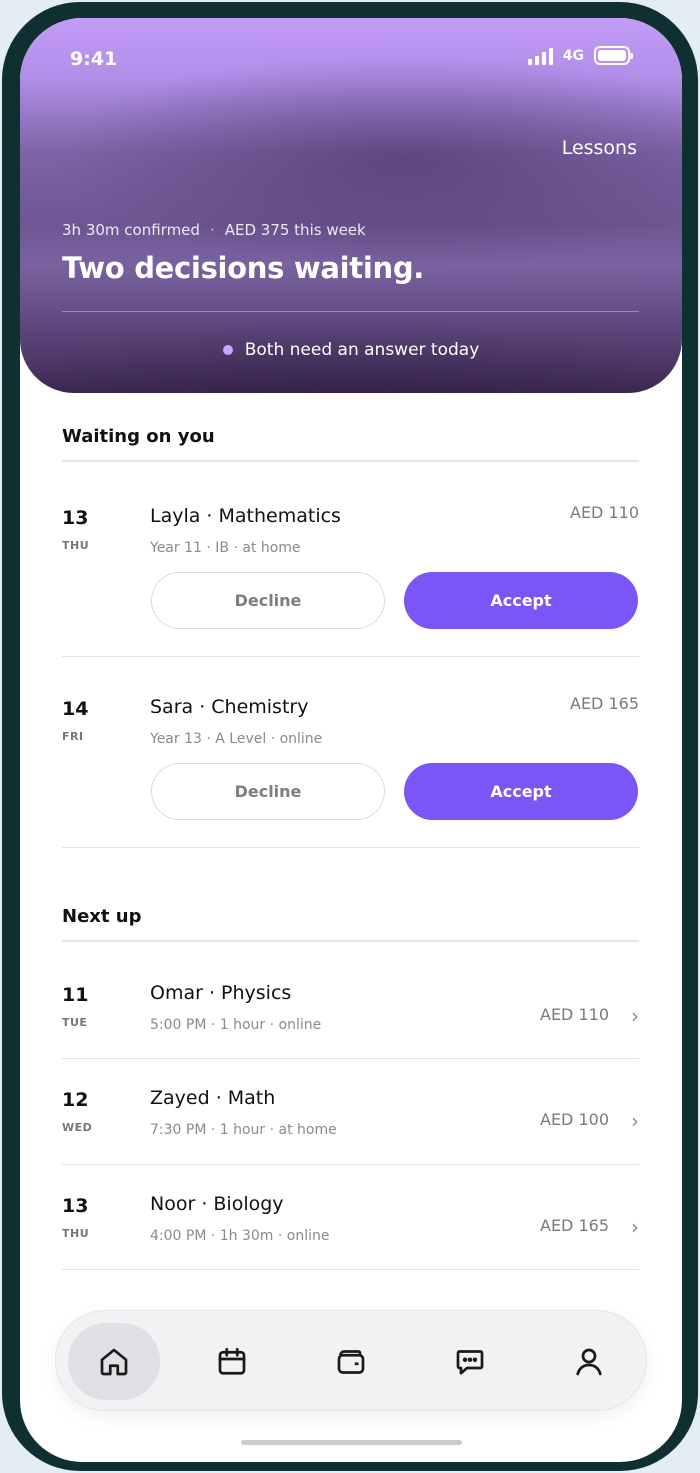 The width and height of the screenshot is (700, 1473). I want to click on chat-icon, so click(470, 1362).